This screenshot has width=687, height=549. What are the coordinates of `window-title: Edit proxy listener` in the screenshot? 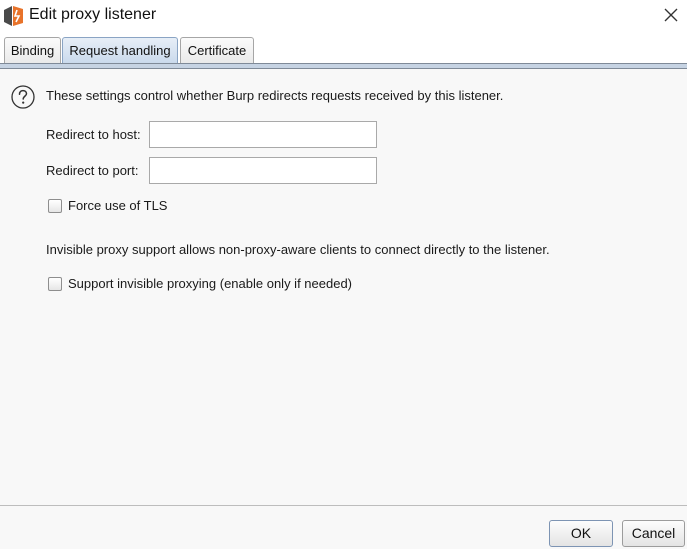 It's located at (93, 14).